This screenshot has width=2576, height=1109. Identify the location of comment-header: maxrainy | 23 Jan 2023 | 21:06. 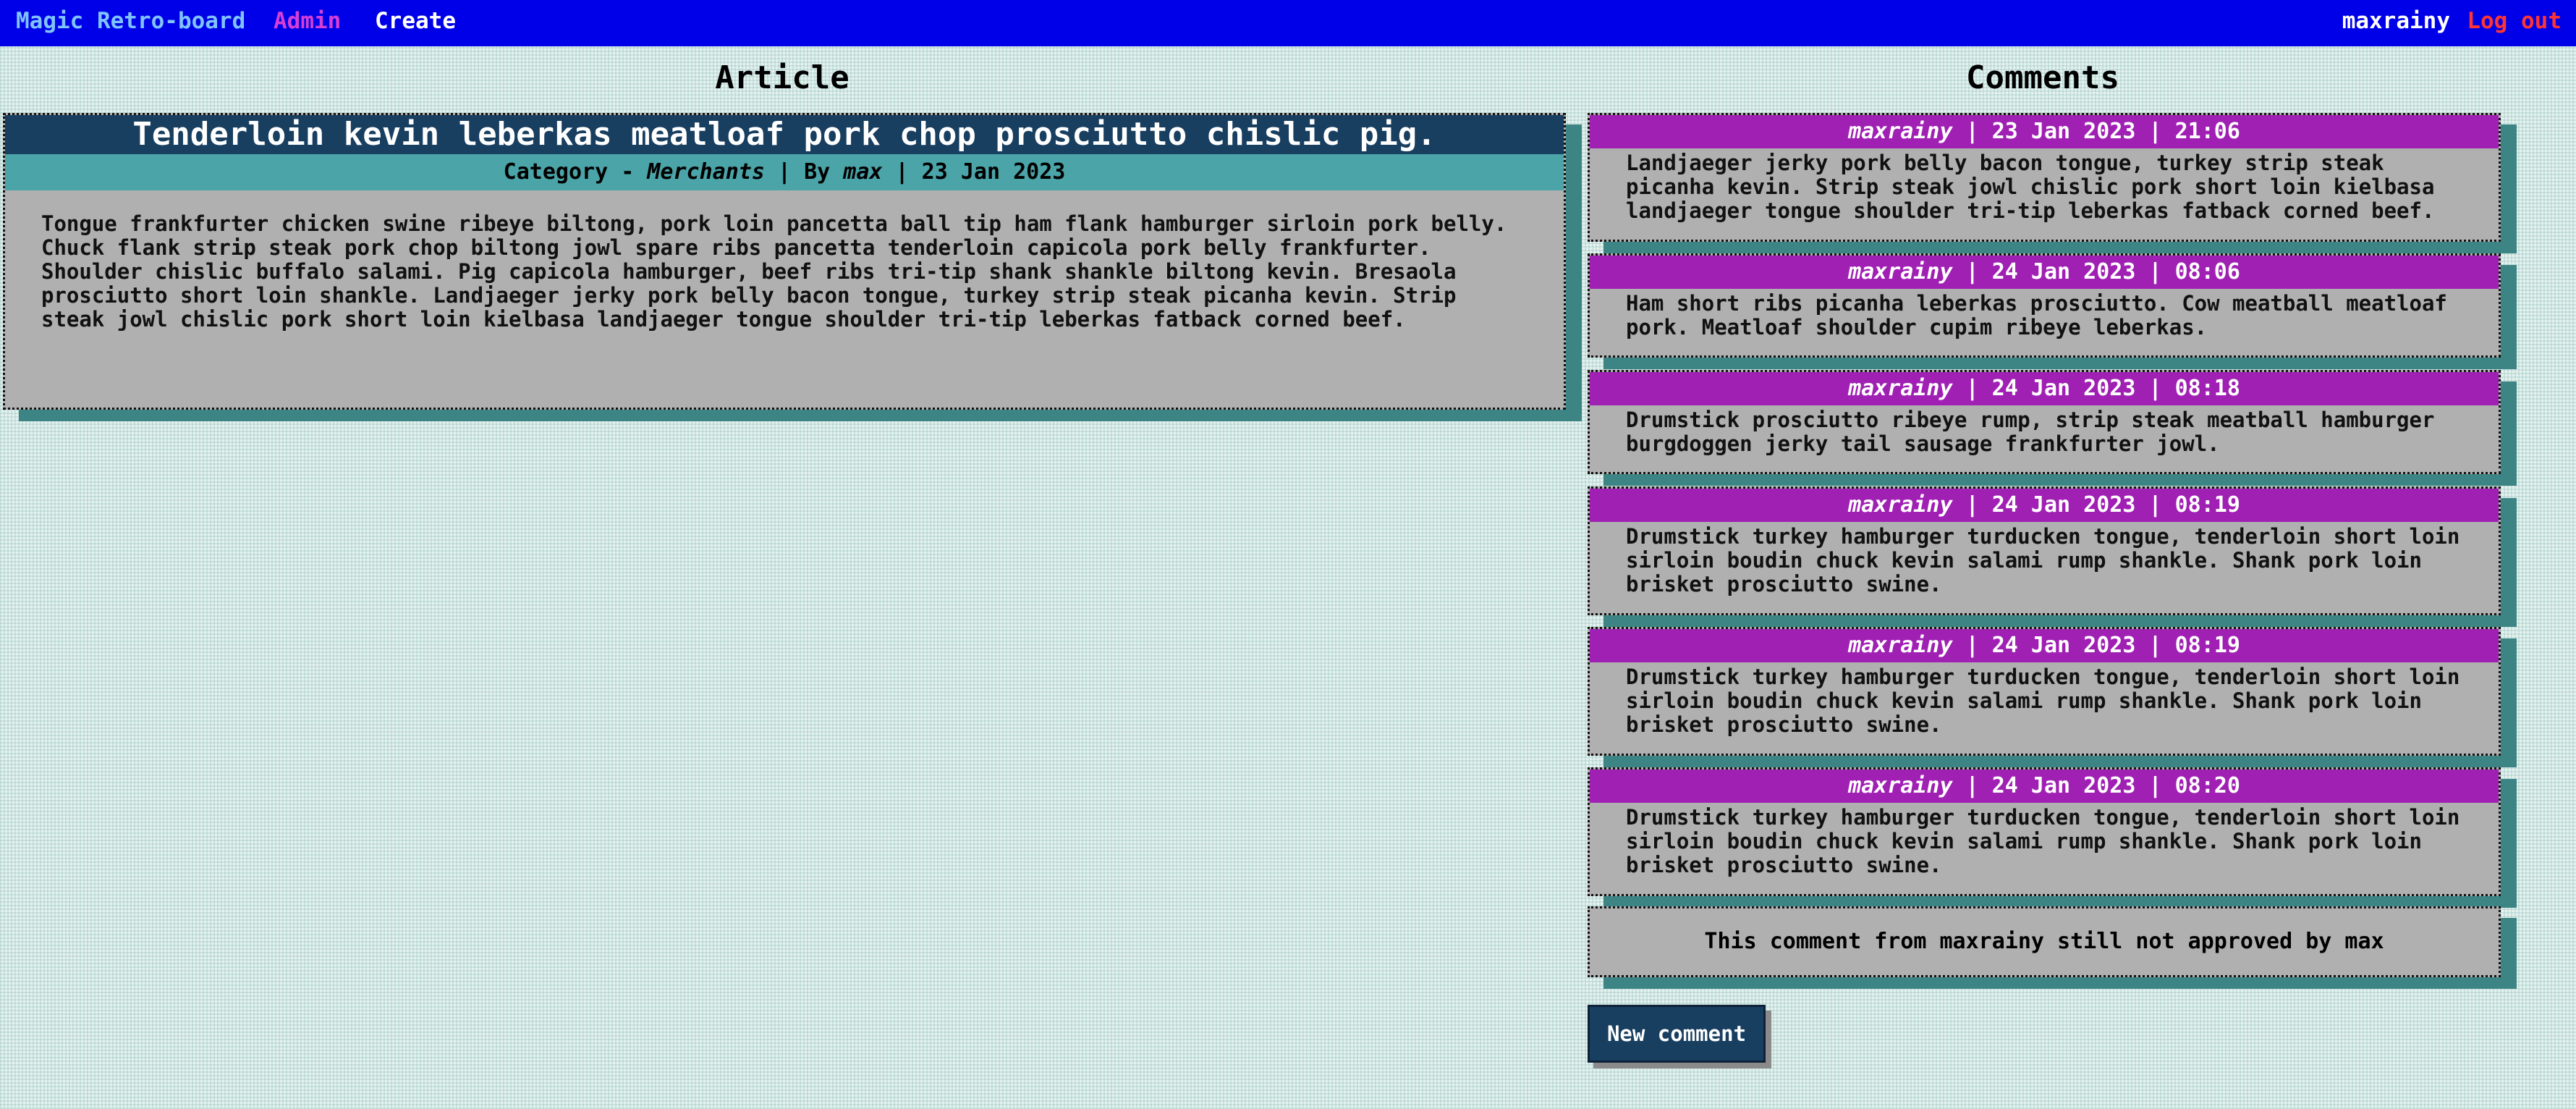
(2044, 131).